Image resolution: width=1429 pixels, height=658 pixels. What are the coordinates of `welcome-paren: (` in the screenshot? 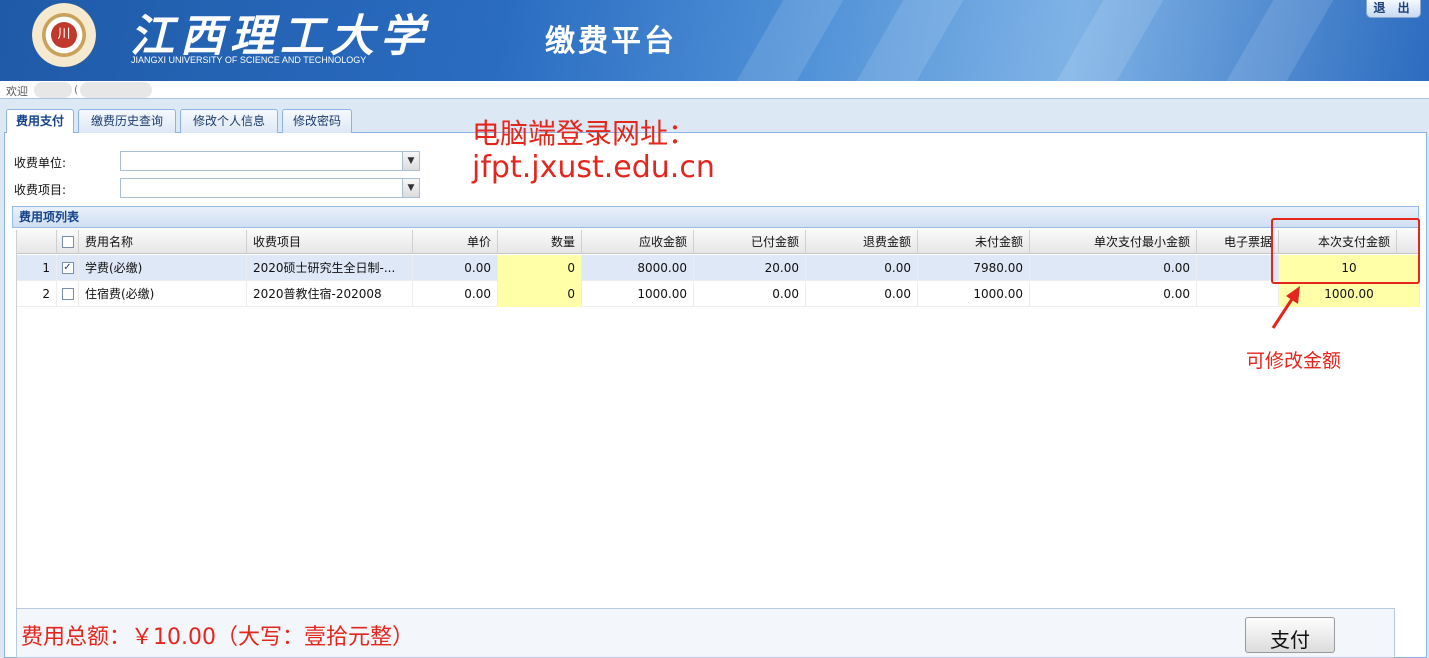 It's located at (76, 89).